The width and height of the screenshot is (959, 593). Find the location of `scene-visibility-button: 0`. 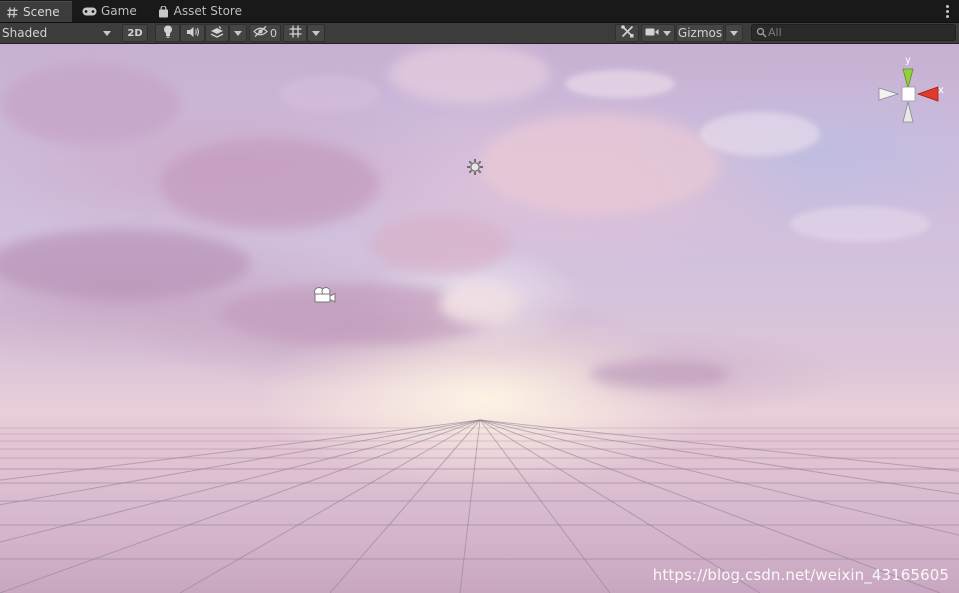

scene-visibility-button: 0 is located at coordinates (265, 33).